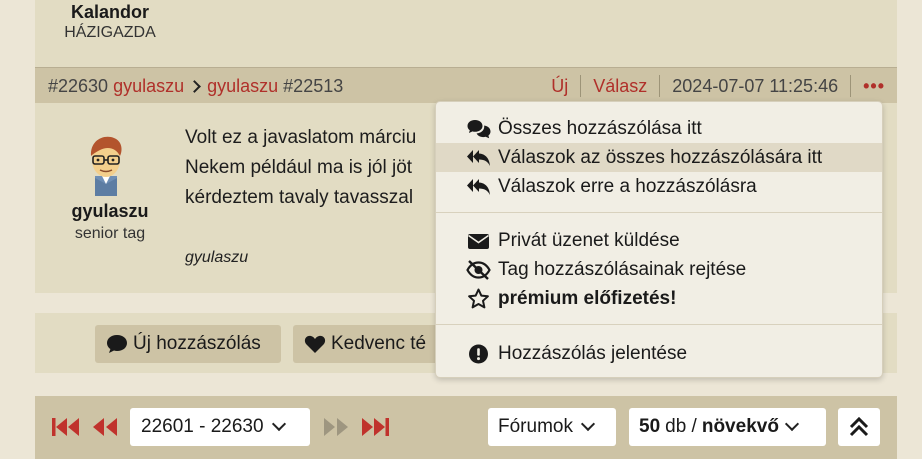  Describe the element at coordinates (479, 128) in the screenshot. I see `comments-icon` at that location.